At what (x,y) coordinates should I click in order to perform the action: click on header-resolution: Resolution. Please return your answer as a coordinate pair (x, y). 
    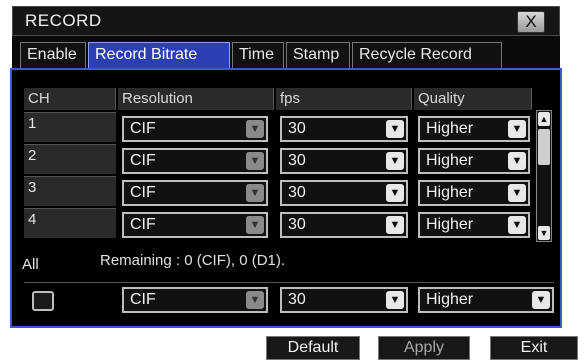
    Looking at the image, I should click on (196, 99).